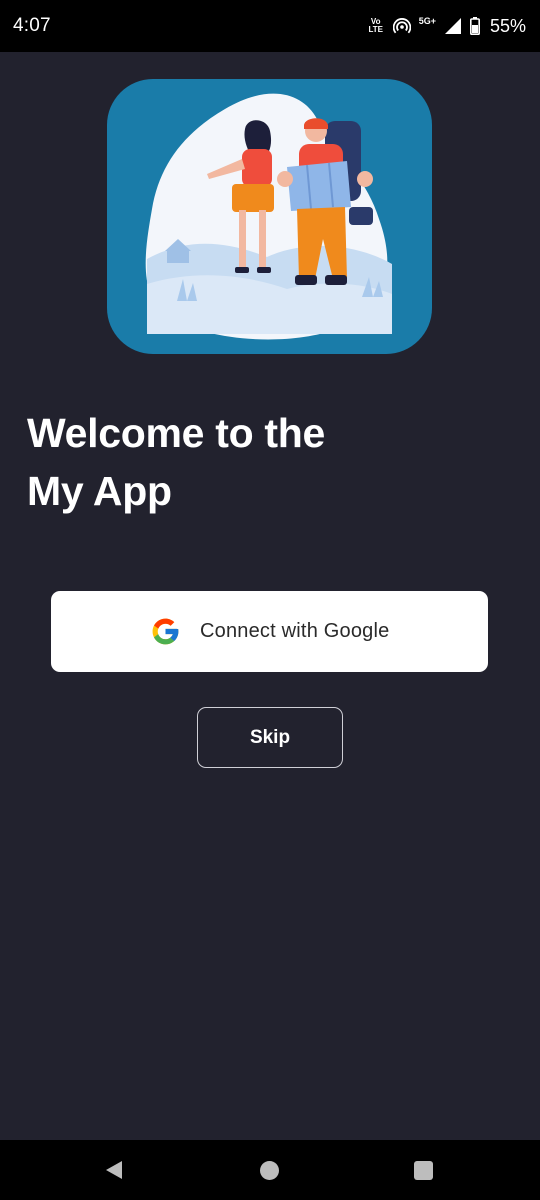 The image size is (540, 1200). I want to click on recents-icon, so click(423, 1170).